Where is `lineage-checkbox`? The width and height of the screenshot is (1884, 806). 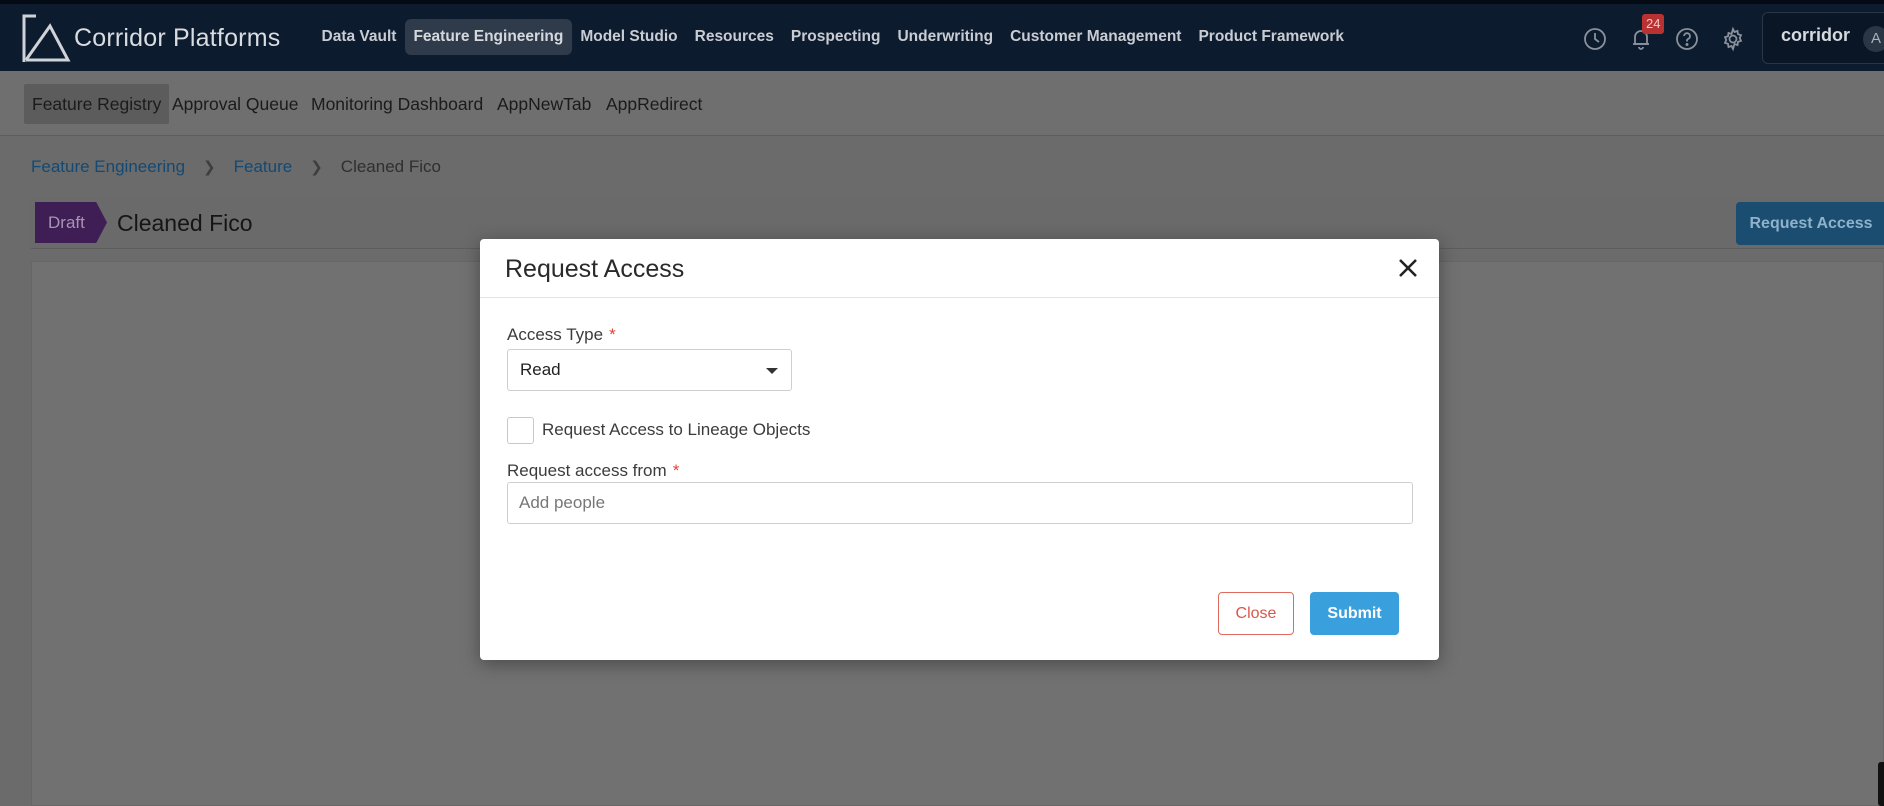
lineage-checkbox is located at coordinates (520, 430).